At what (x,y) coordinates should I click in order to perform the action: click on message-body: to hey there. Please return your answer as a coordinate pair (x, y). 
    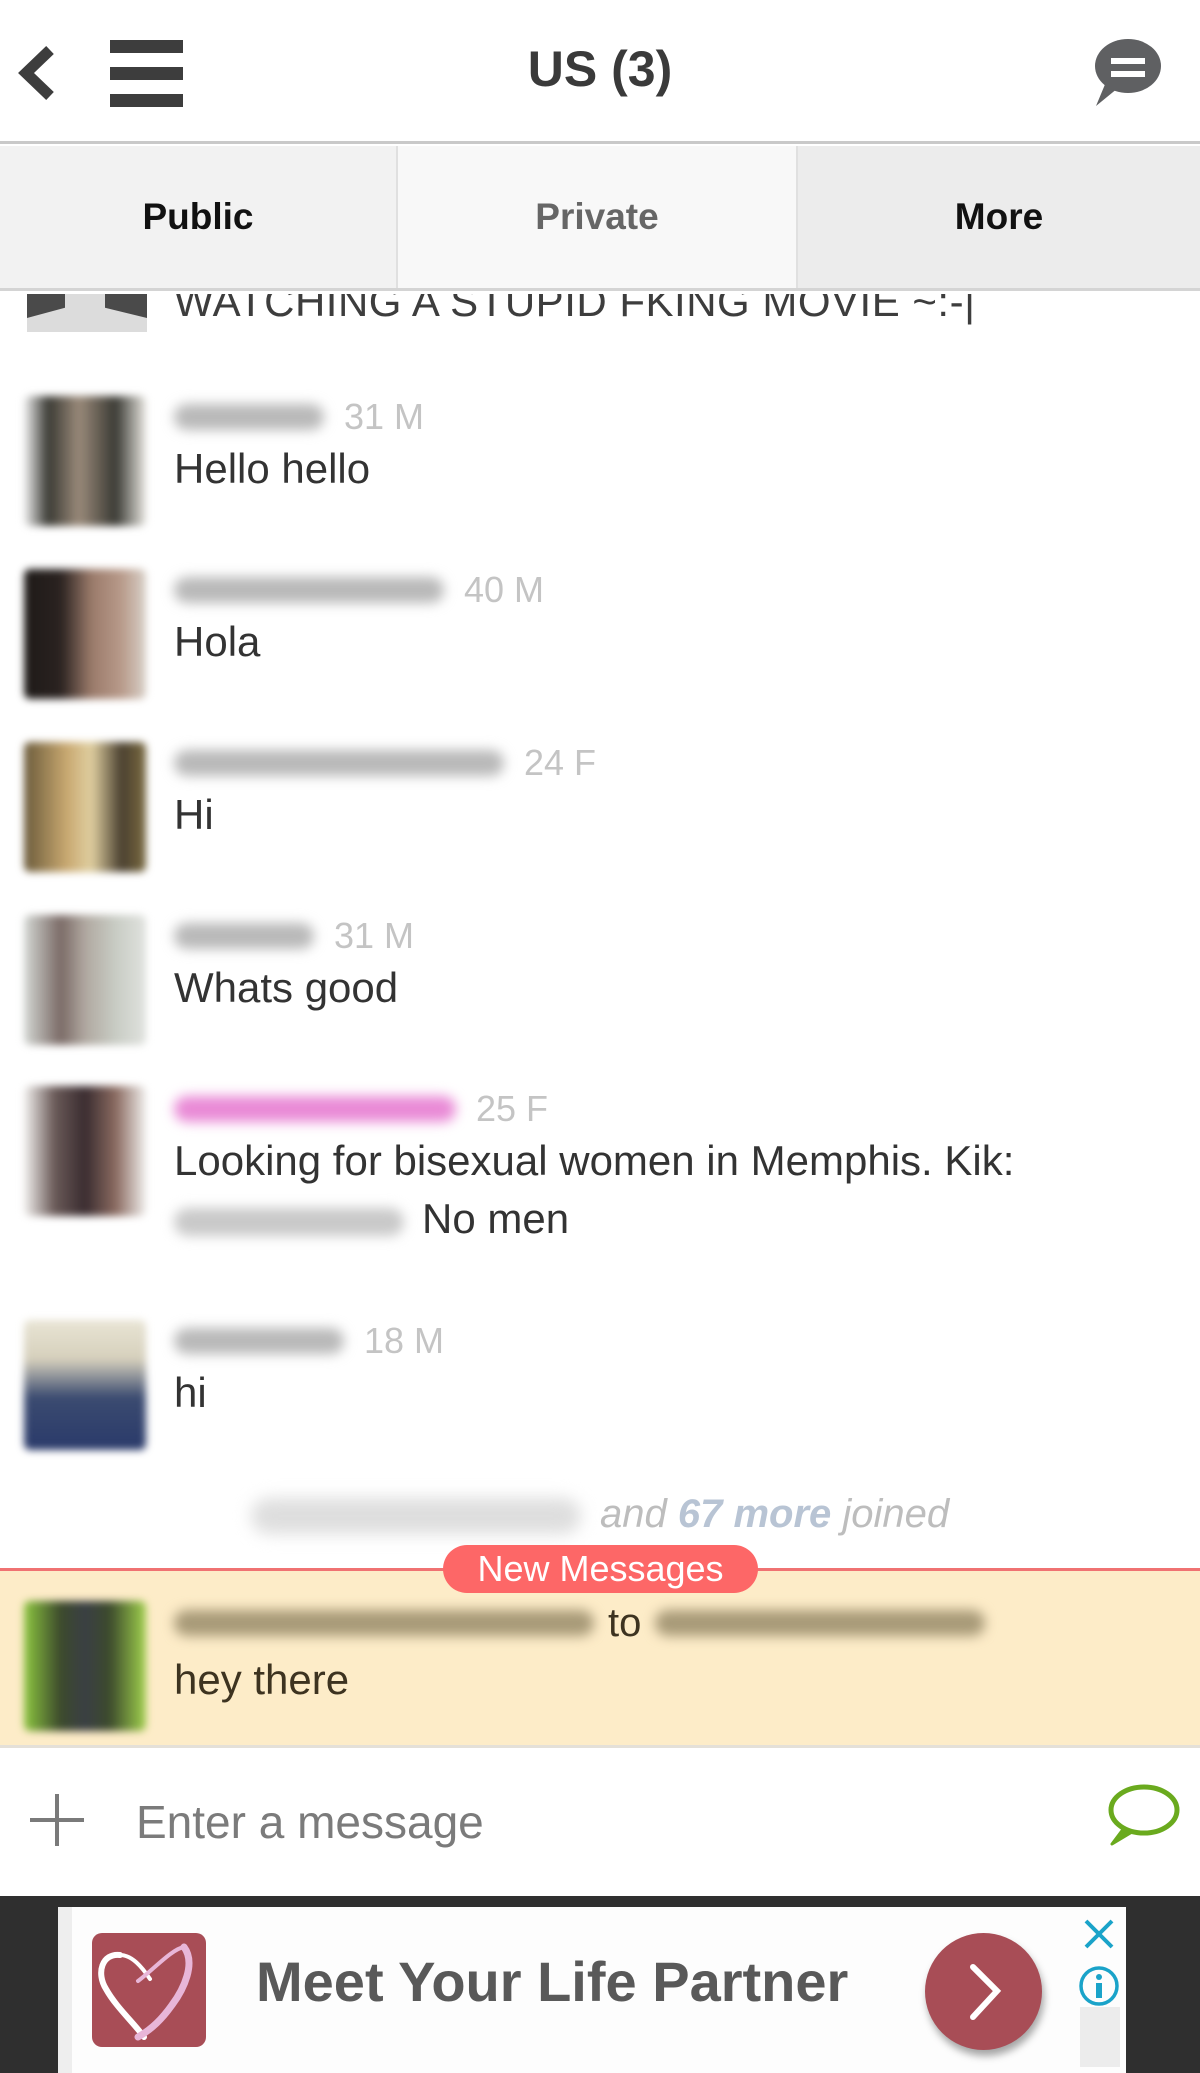
    Looking at the image, I should click on (586, 1652).